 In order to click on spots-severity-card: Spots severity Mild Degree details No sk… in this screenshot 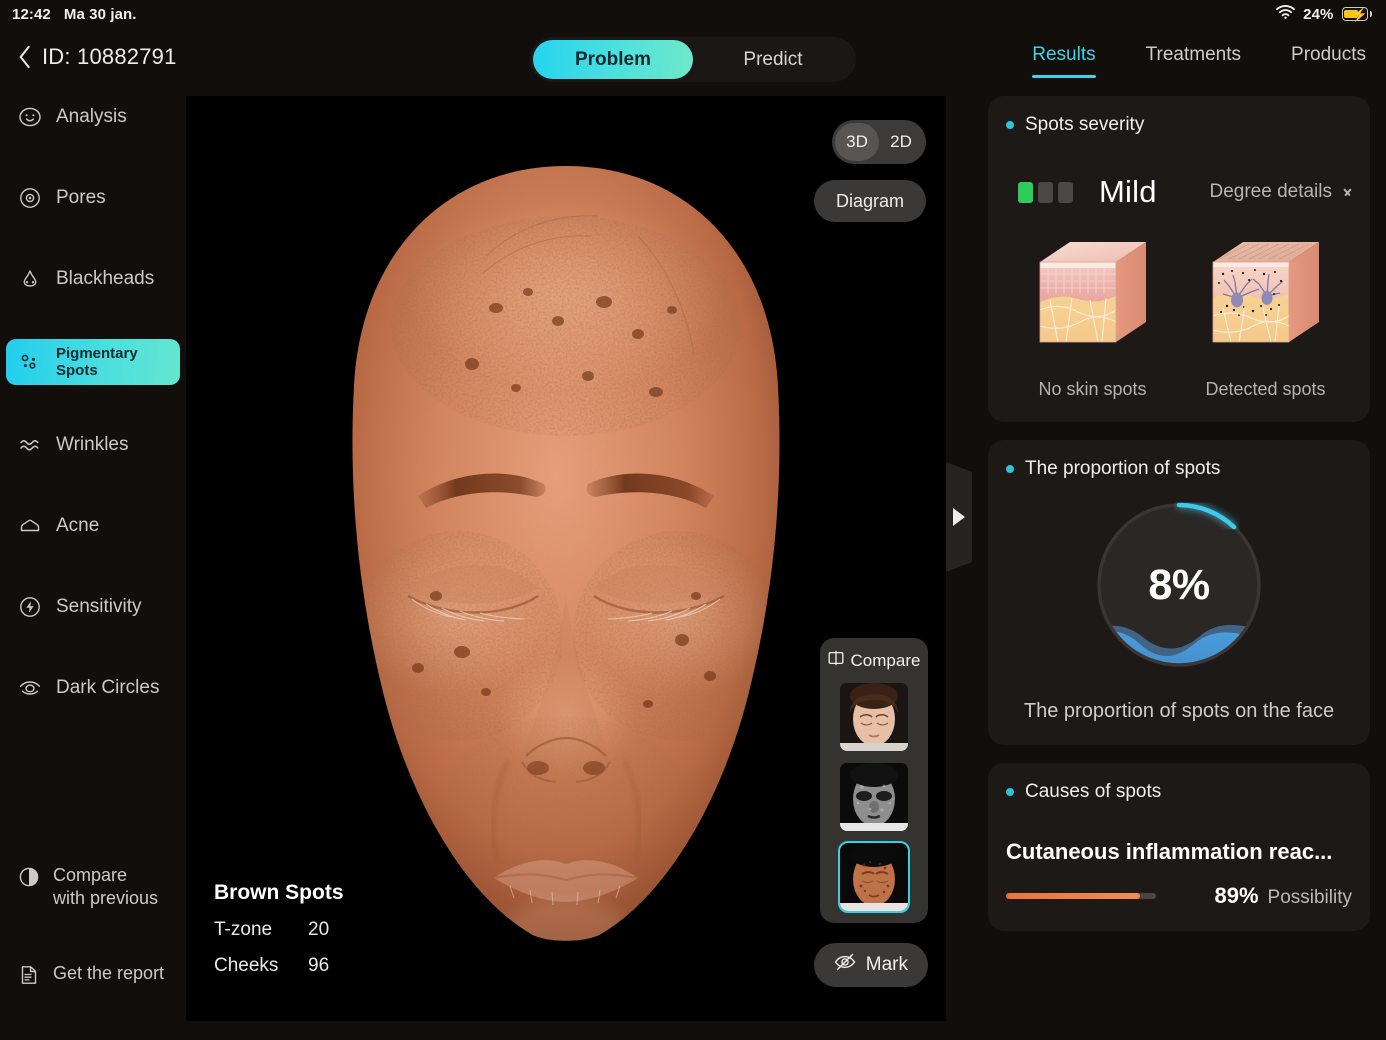, I will do `click(1179, 259)`.